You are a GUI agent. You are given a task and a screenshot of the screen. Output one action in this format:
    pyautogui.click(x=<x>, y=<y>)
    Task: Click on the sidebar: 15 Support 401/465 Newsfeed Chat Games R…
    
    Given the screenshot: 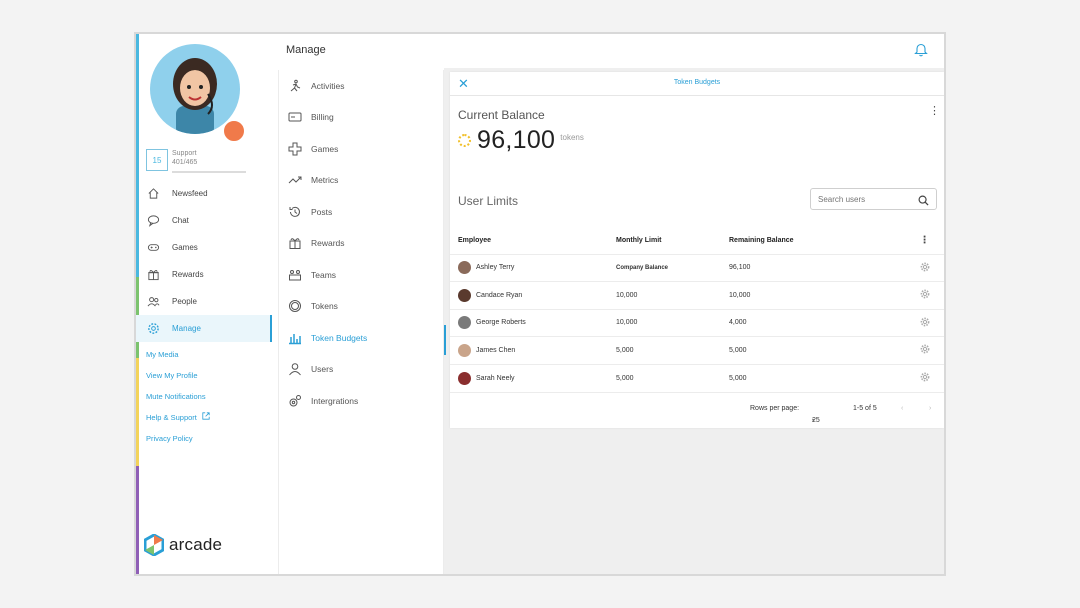 What is the action you would take?
    pyautogui.click(x=204, y=304)
    